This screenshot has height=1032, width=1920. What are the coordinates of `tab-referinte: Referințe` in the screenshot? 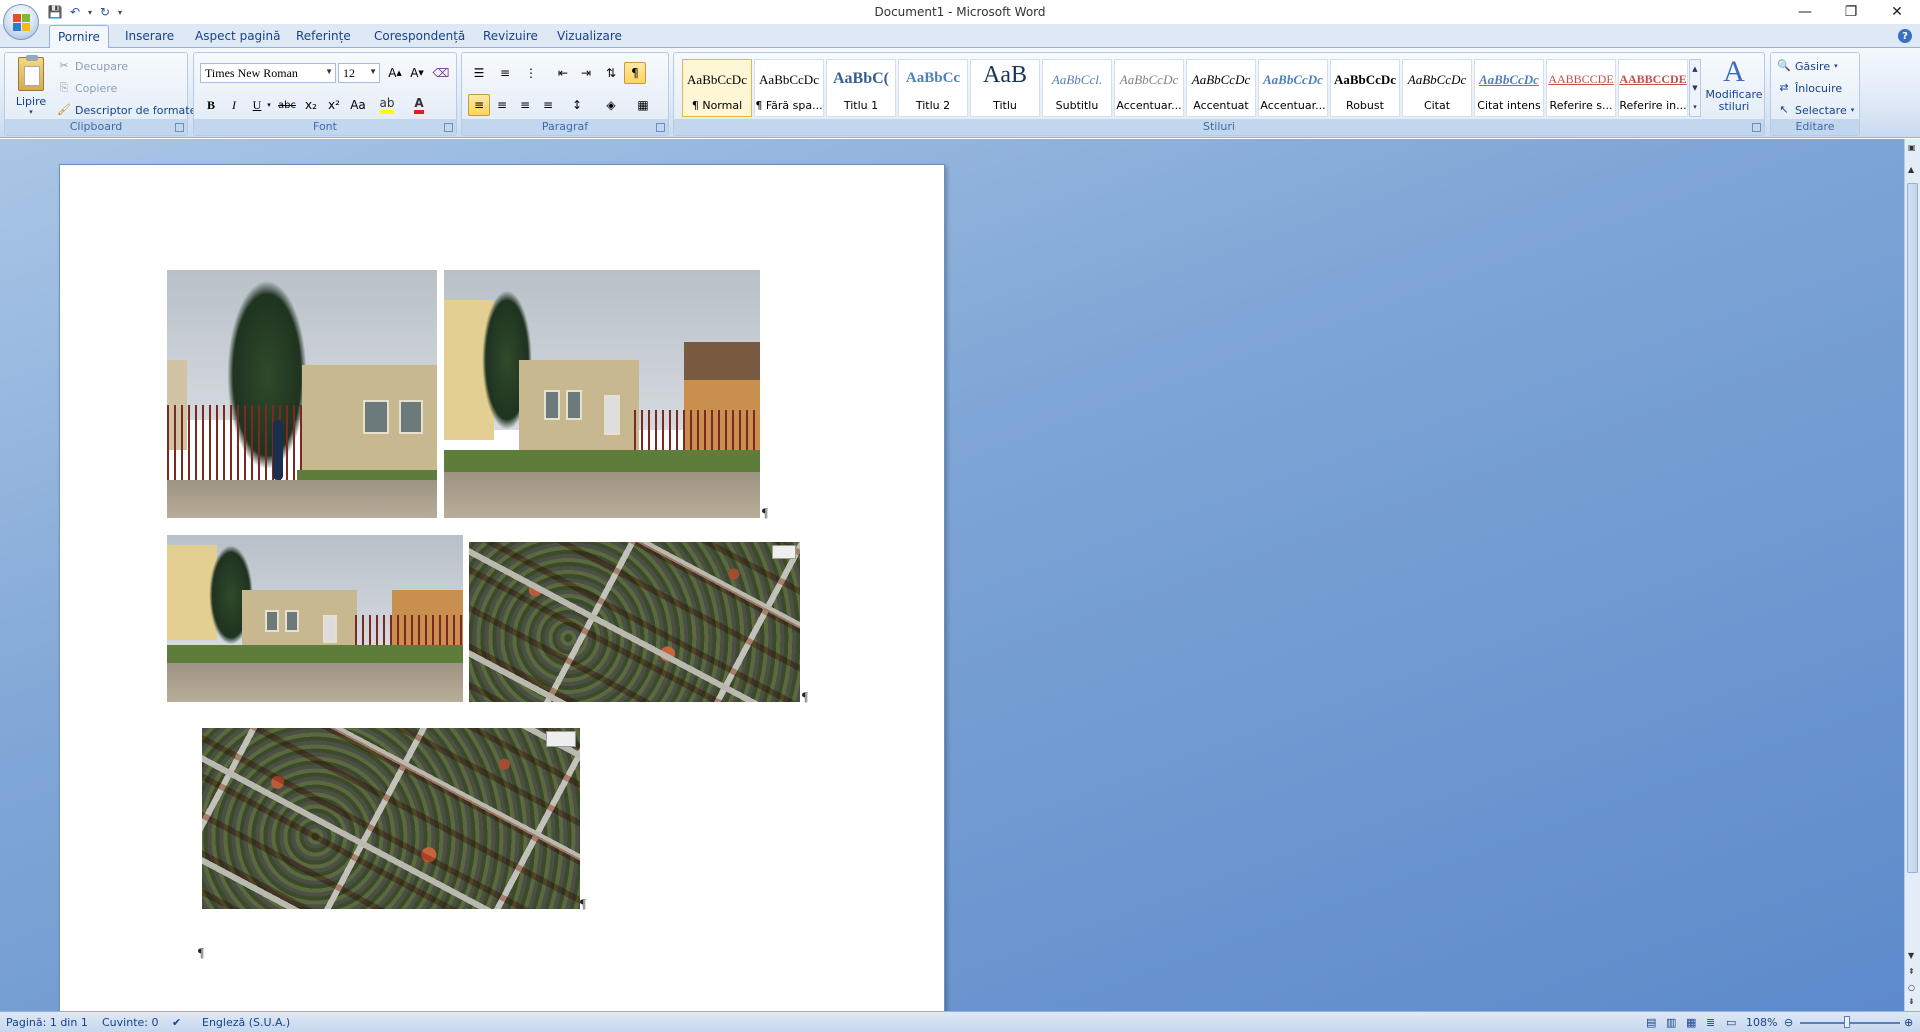 It's located at (323, 36).